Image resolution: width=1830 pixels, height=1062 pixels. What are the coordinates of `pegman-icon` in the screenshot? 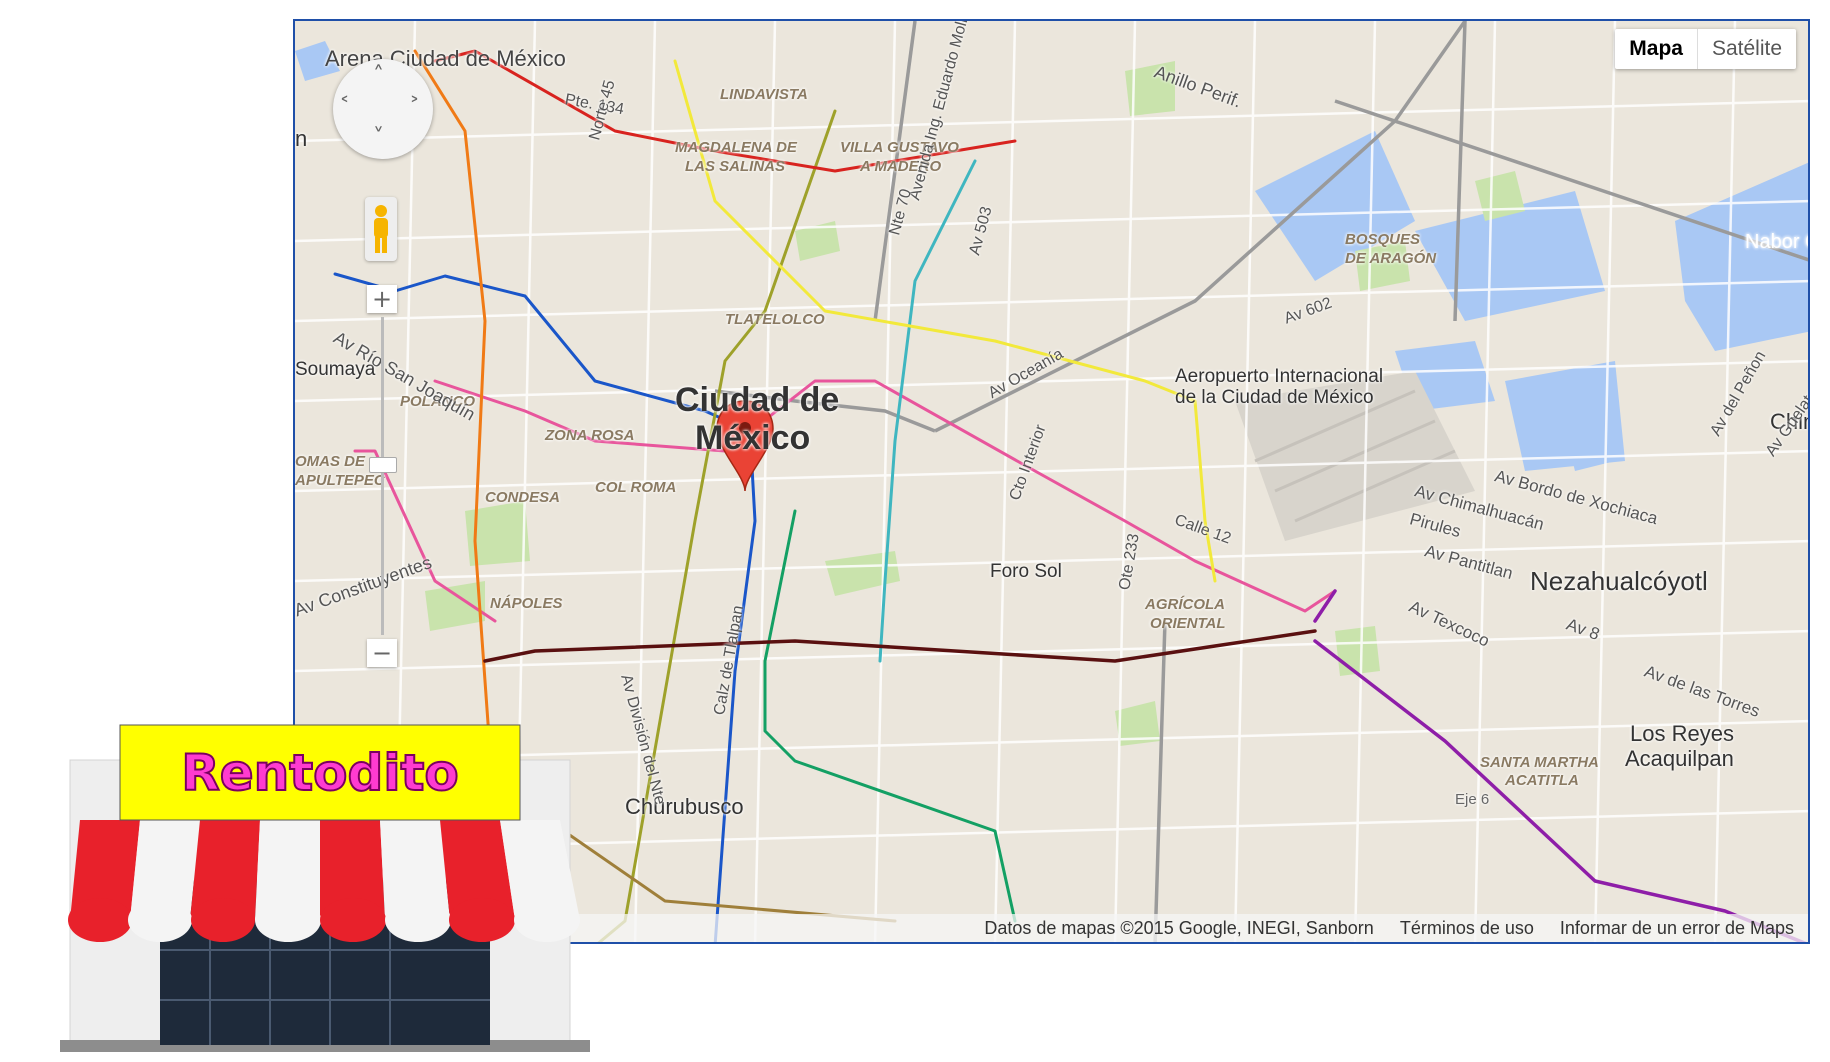 It's located at (381, 229).